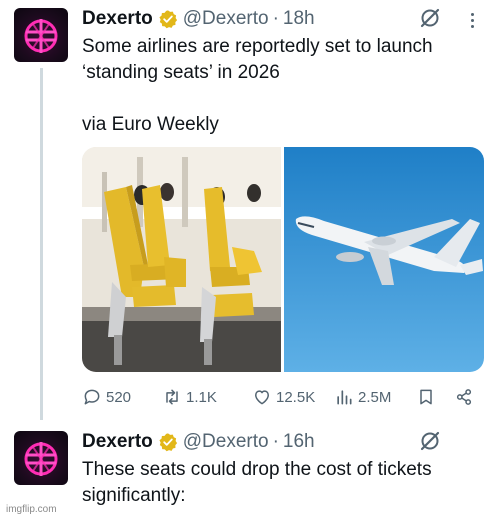 The image size is (500, 519). What do you see at coordinates (344, 397) in the screenshot?
I see `views-icon` at bounding box center [344, 397].